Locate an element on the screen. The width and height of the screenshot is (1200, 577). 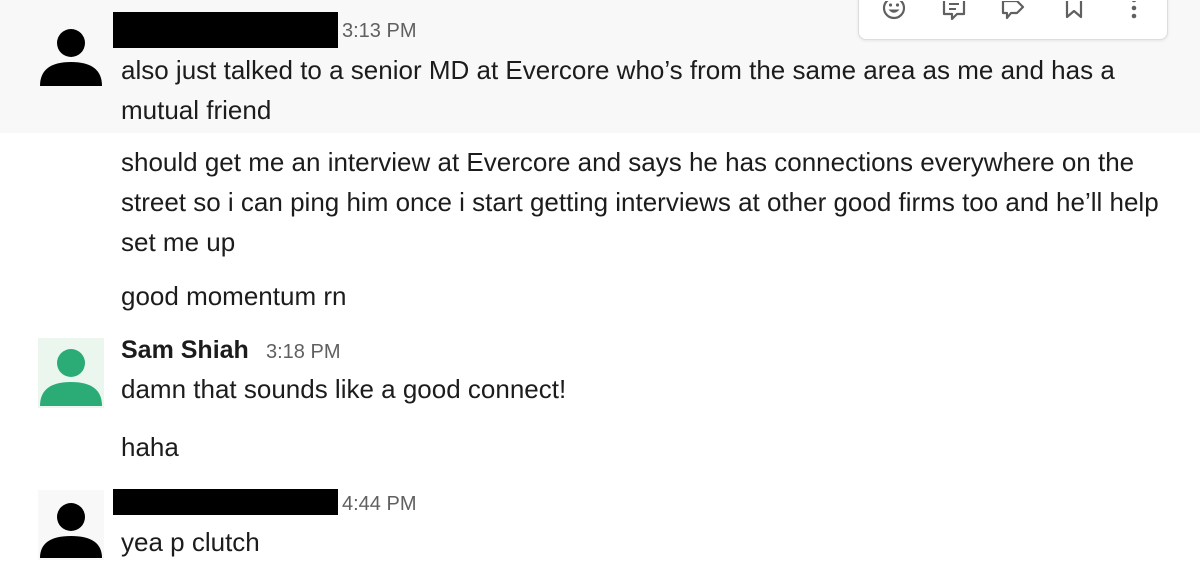
message-text: haha is located at coordinates (150, 447).